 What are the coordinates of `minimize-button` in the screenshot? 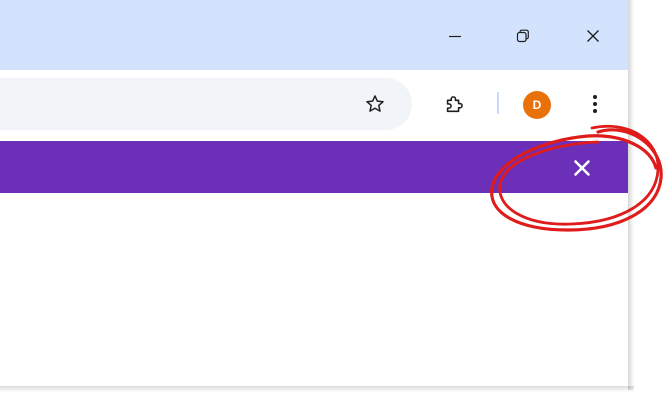 It's located at (455, 36).